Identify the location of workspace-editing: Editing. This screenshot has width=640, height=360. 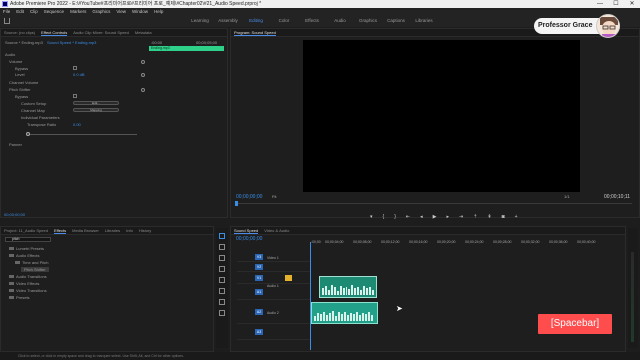
(256, 21).